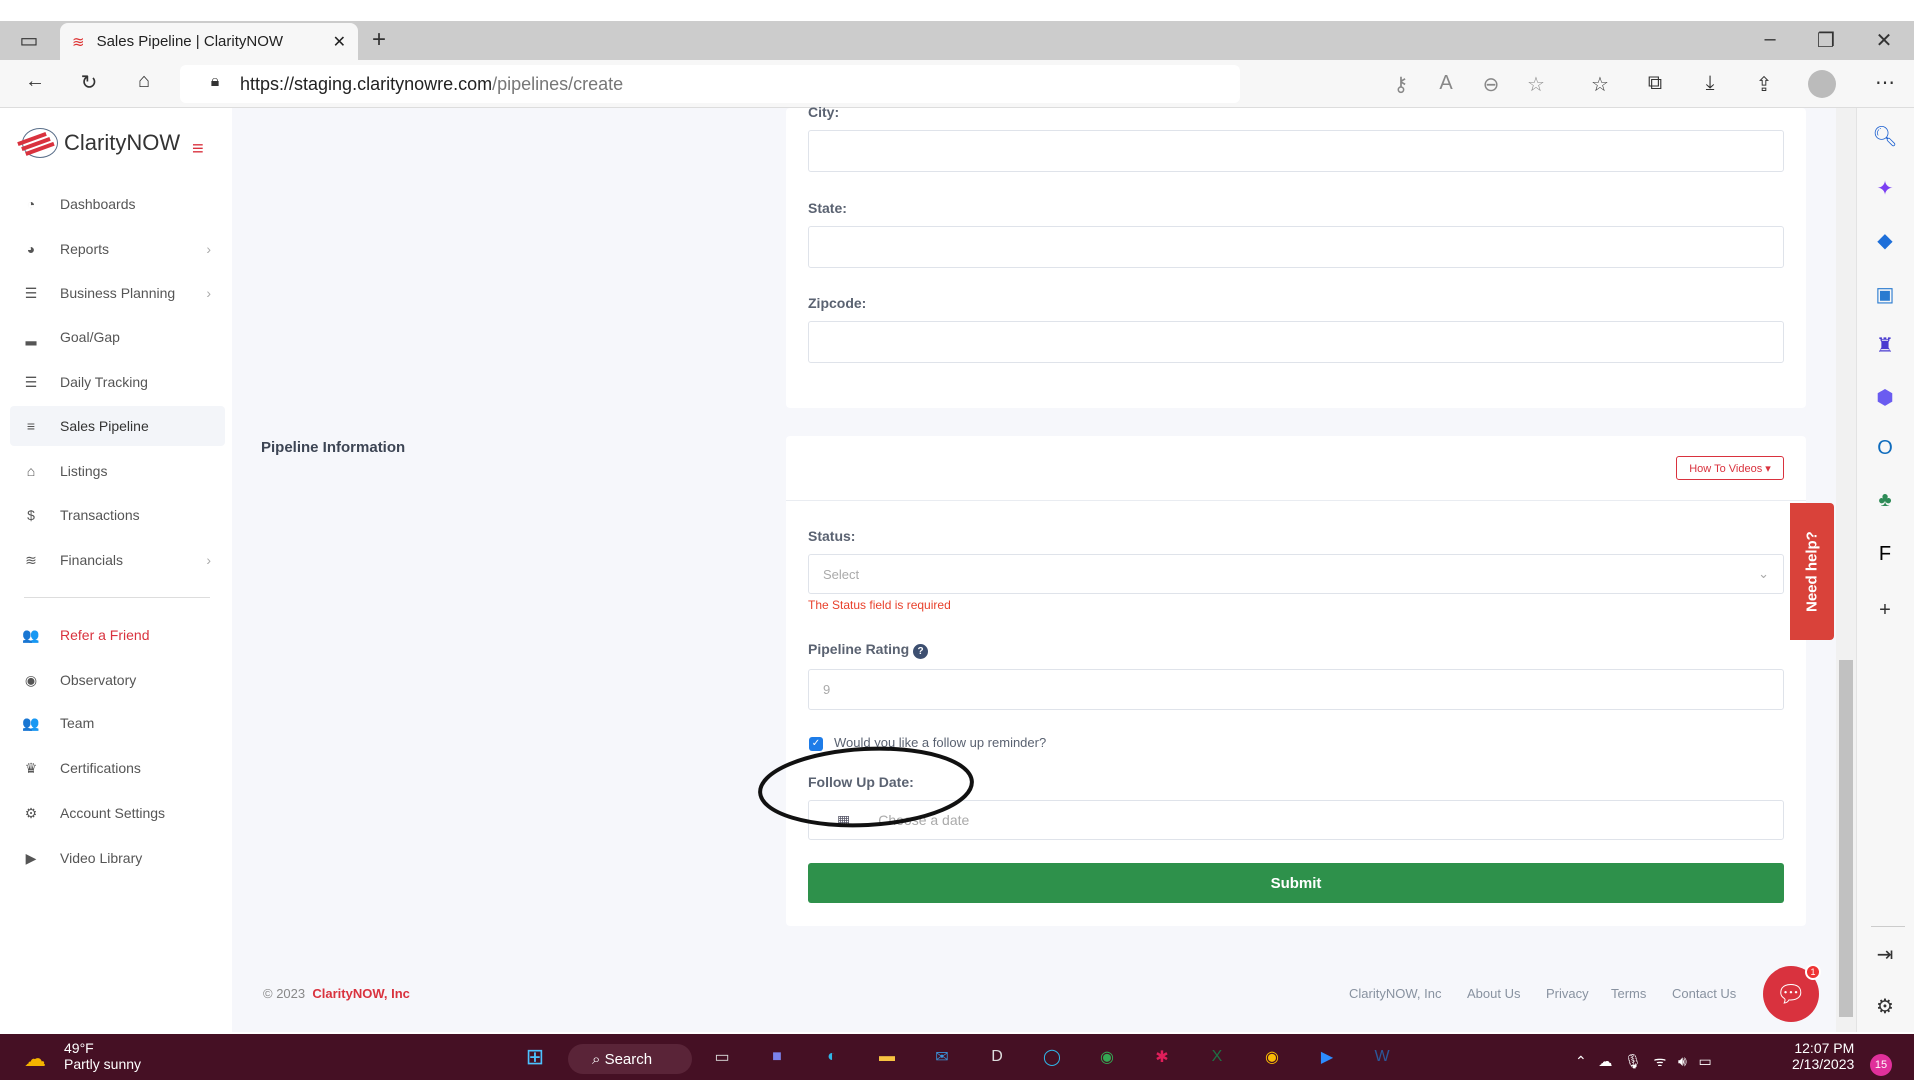  Describe the element at coordinates (1730, 468) in the screenshot. I see `how-to-videos-dropdown: How To Videos ▾` at that location.